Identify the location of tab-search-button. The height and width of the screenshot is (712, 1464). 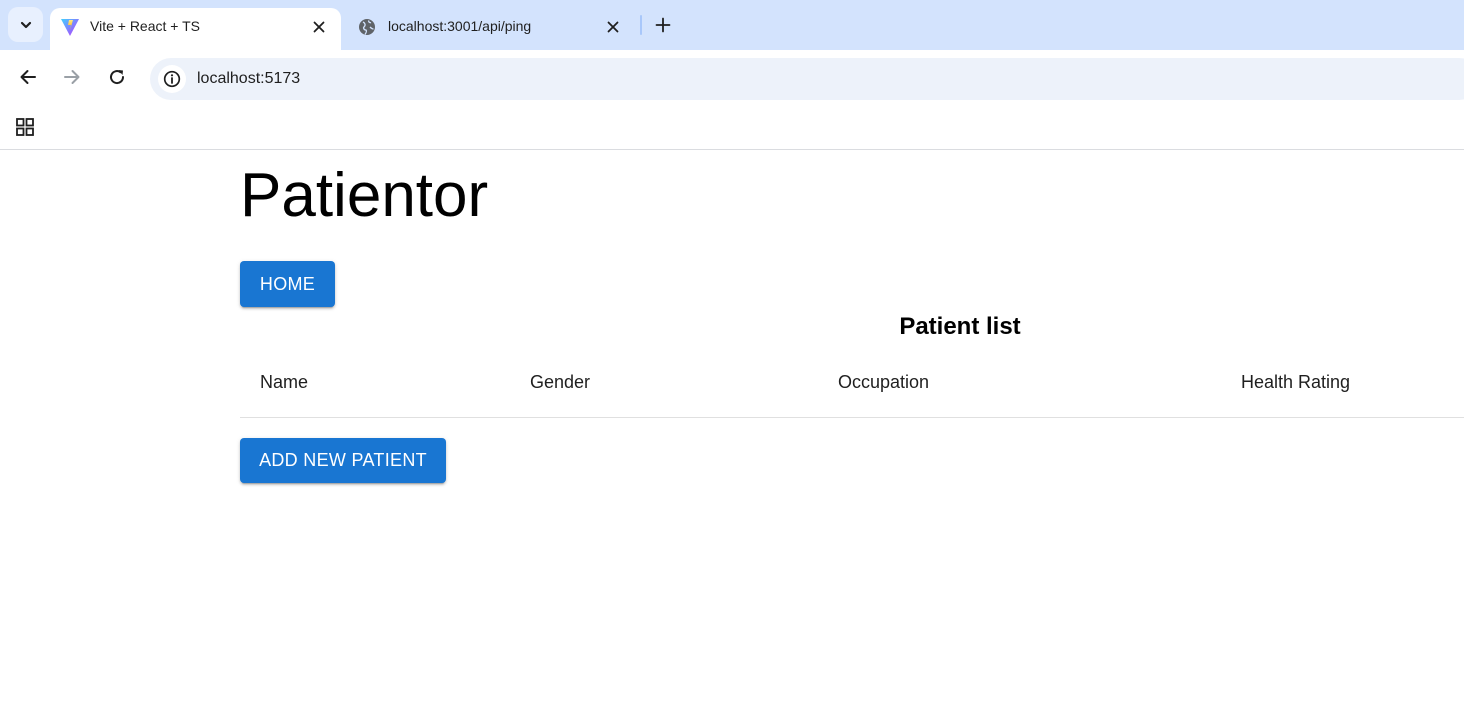
(25, 24).